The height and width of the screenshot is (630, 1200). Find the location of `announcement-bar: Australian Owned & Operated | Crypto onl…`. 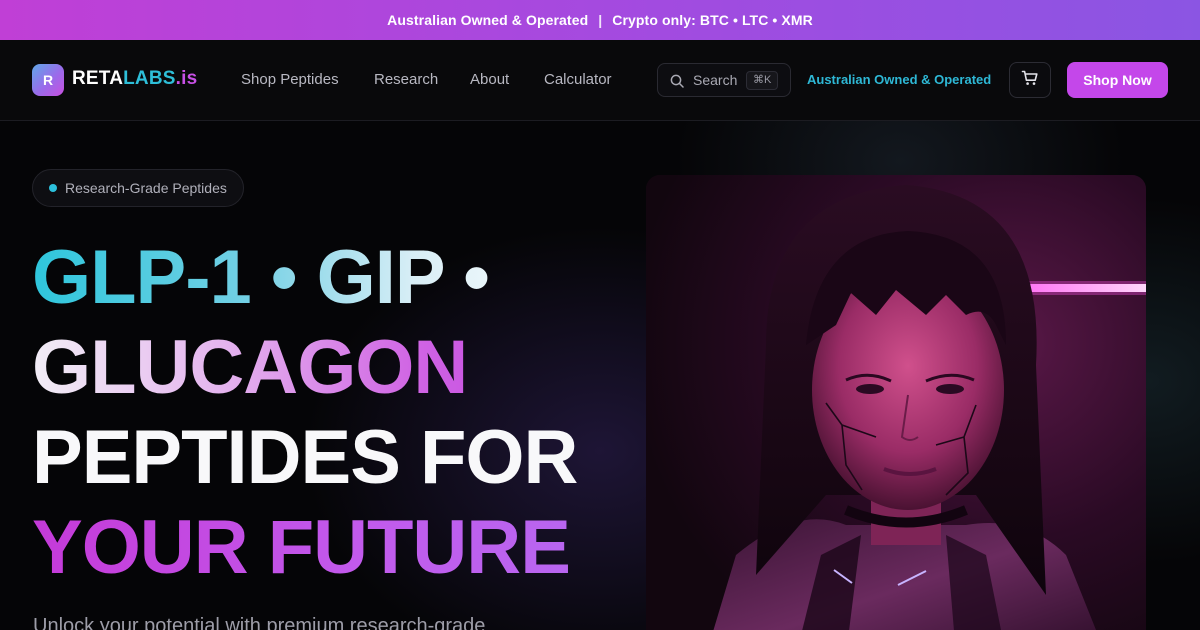

announcement-bar: Australian Owned & Operated | Crypto onl… is located at coordinates (600, 20).